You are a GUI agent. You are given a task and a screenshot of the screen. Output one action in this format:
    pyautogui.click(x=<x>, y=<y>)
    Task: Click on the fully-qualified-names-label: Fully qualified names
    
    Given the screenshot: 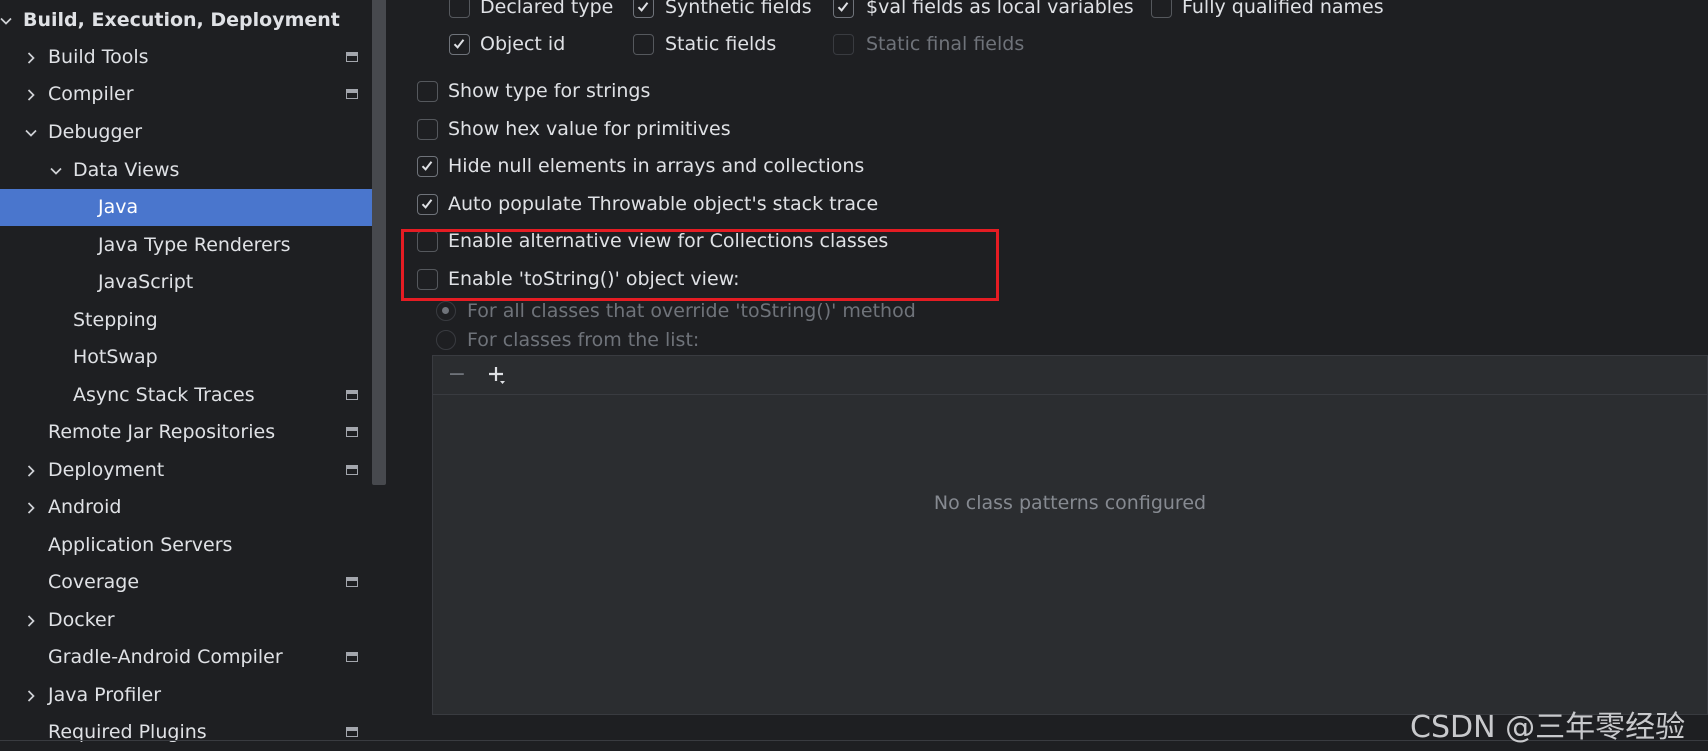 What is the action you would take?
    pyautogui.click(x=1283, y=9)
    